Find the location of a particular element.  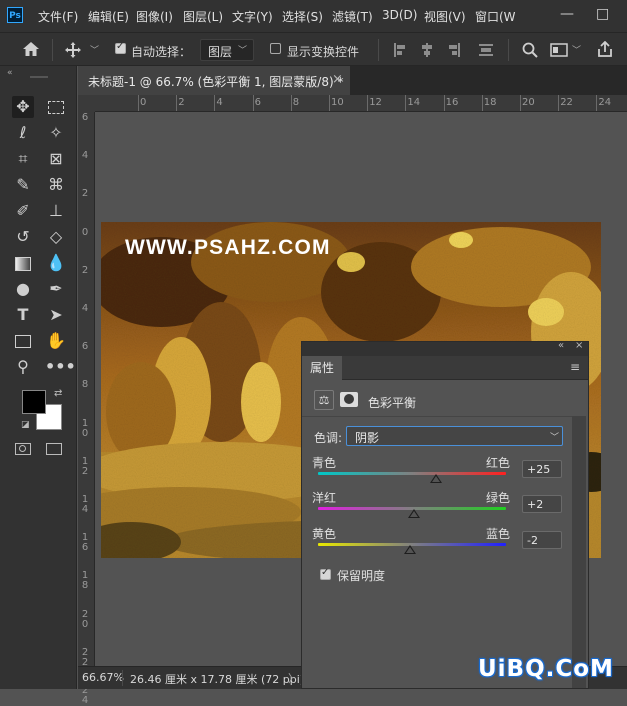

foreground-color-swatch is located at coordinates (34, 402).